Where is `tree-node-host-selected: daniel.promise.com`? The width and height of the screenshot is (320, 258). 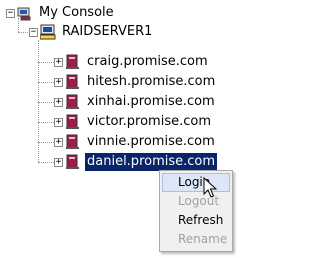
tree-node-host-selected: daniel.promise.com is located at coordinates (141, 162).